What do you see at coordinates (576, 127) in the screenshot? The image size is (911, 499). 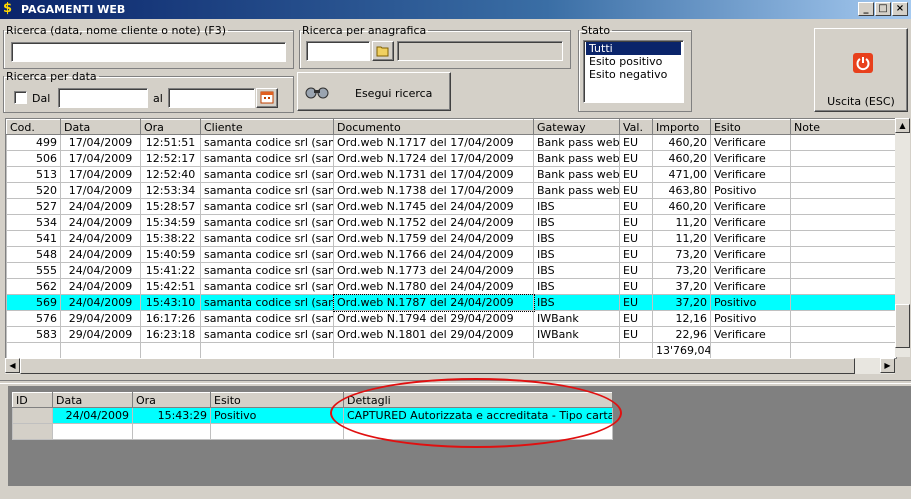 I see `column-header: Gateway` at bounding box center [576, 127].